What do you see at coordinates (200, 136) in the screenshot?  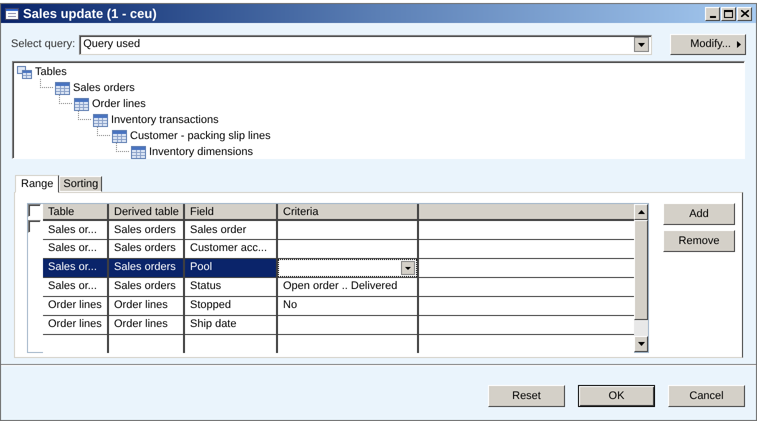 I see `tree-item: Customer - packing slip lines` at bounding box center [200, 136].